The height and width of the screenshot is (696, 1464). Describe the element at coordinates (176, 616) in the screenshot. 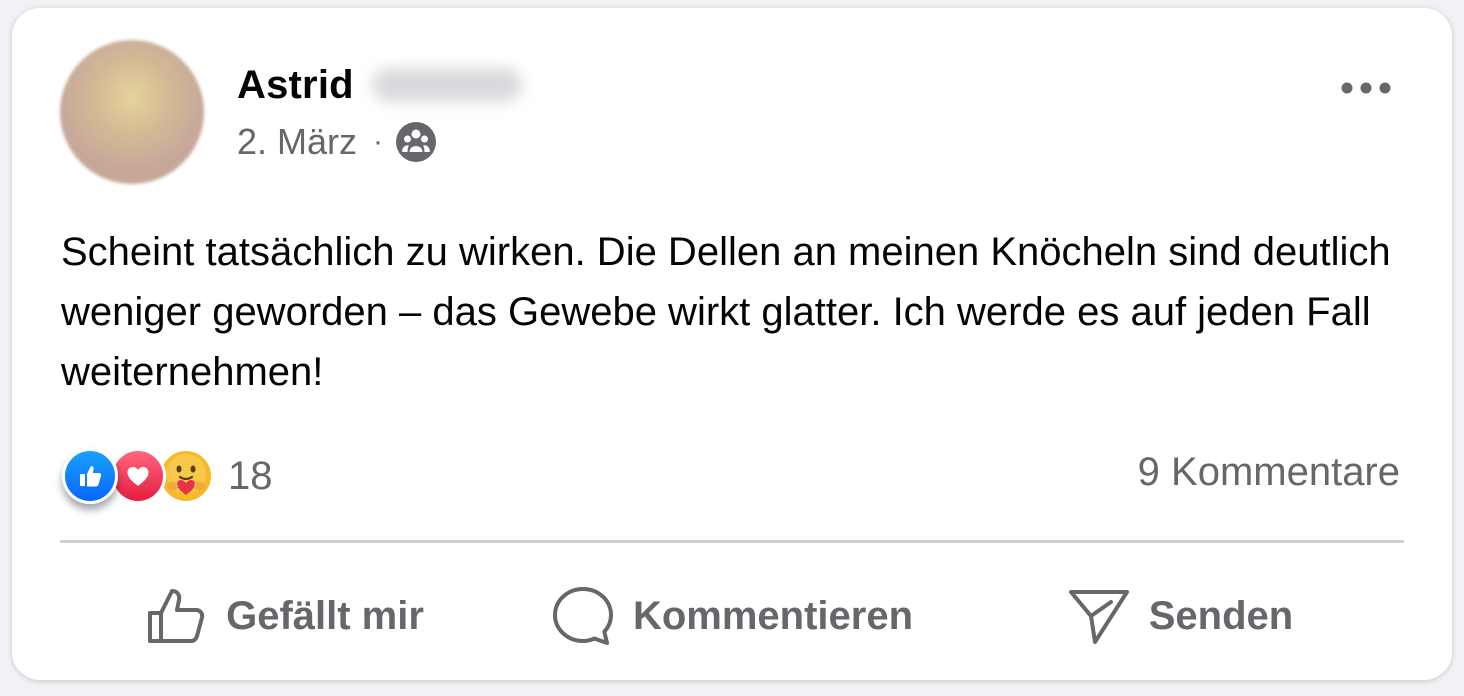

I see `thumbs-up-icon` at that location.